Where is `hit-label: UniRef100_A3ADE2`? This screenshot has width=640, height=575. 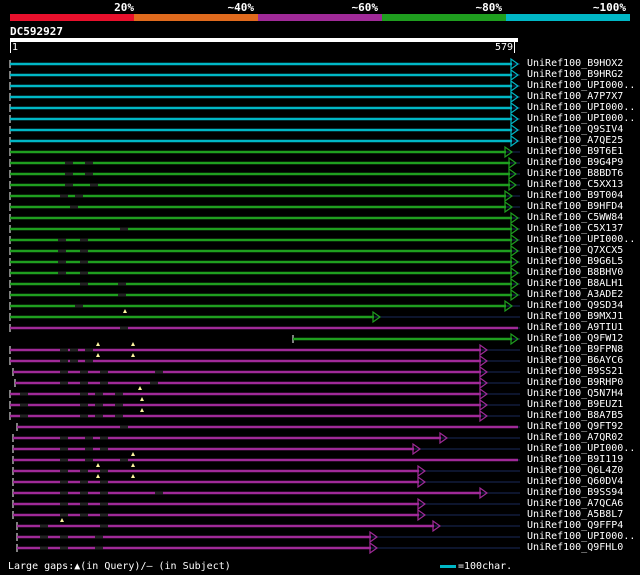 hit-label: UniRef100_A3ADE2 is located at coordinates (575, 294).